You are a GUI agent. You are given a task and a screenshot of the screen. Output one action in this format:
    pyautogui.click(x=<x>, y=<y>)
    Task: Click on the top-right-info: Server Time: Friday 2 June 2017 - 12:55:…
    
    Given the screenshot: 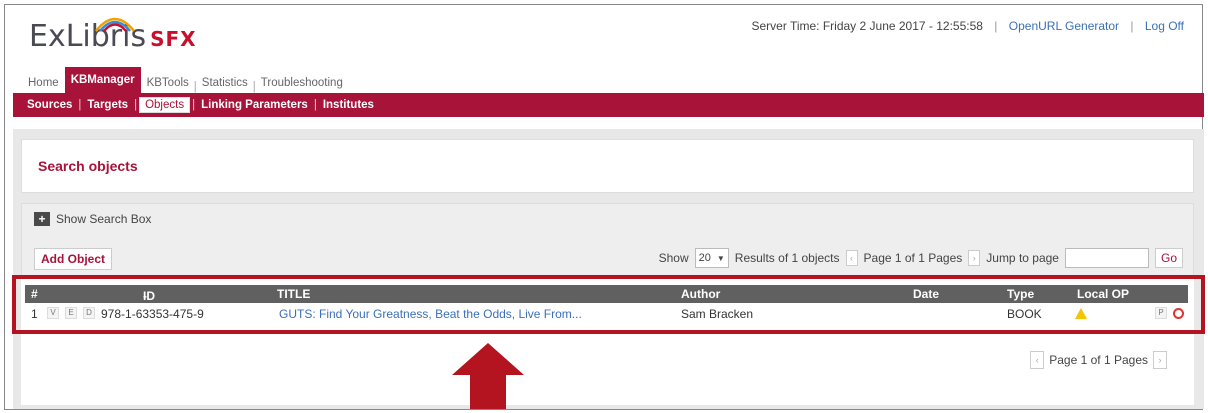 What is the action you would take?
    pyautogui.click(x=967, y=26)
    